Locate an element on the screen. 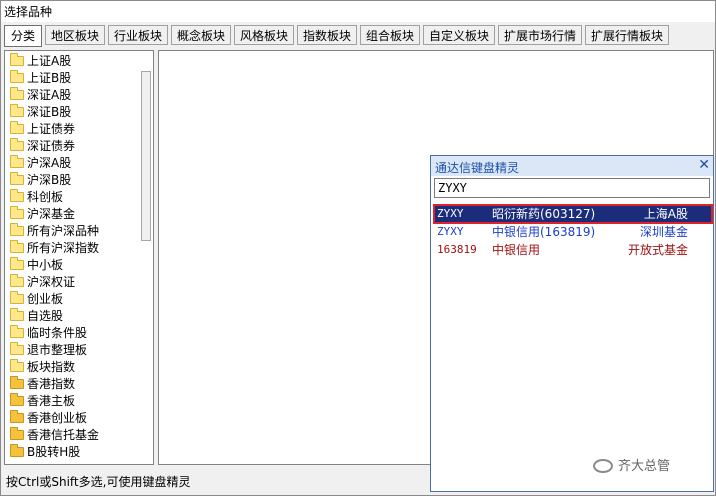  window-title: 选择品种 is located at coordinates (28, 12).